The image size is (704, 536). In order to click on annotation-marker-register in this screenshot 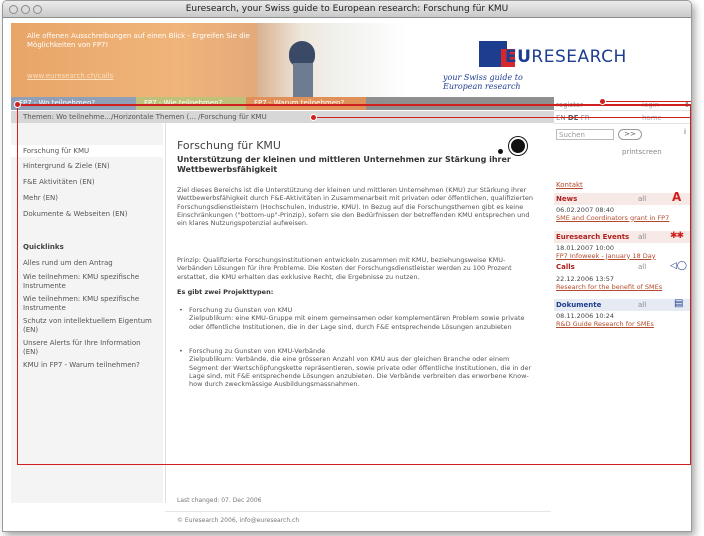, I will do `click(602, 101)`.